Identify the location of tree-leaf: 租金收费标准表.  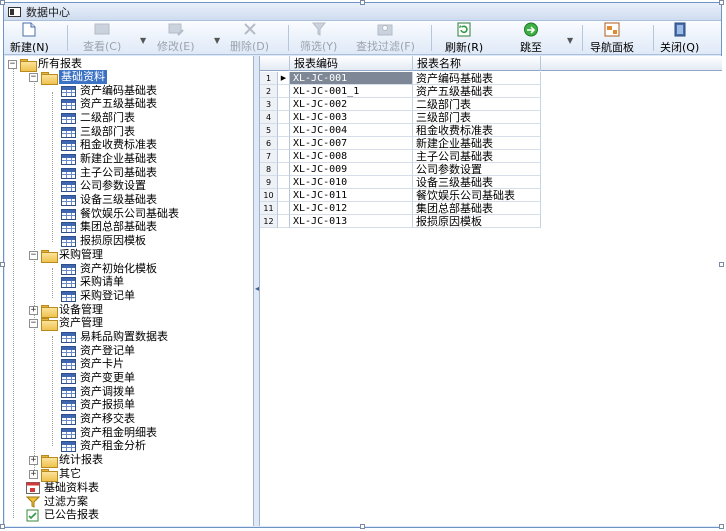
(109, 145).